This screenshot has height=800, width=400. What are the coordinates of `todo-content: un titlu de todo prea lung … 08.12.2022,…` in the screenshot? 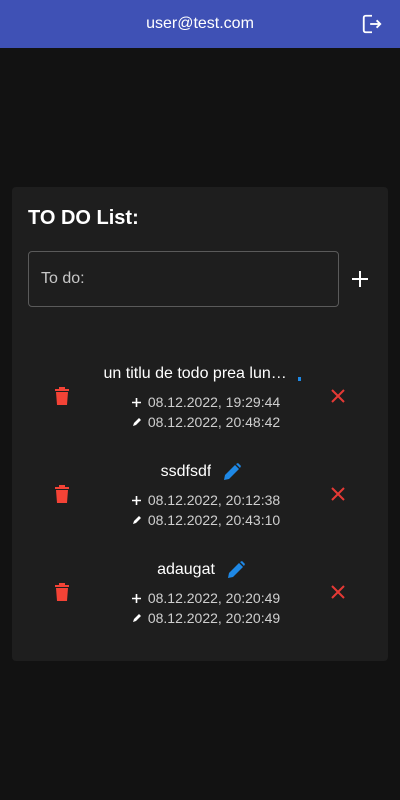 It's located at (202, 402).